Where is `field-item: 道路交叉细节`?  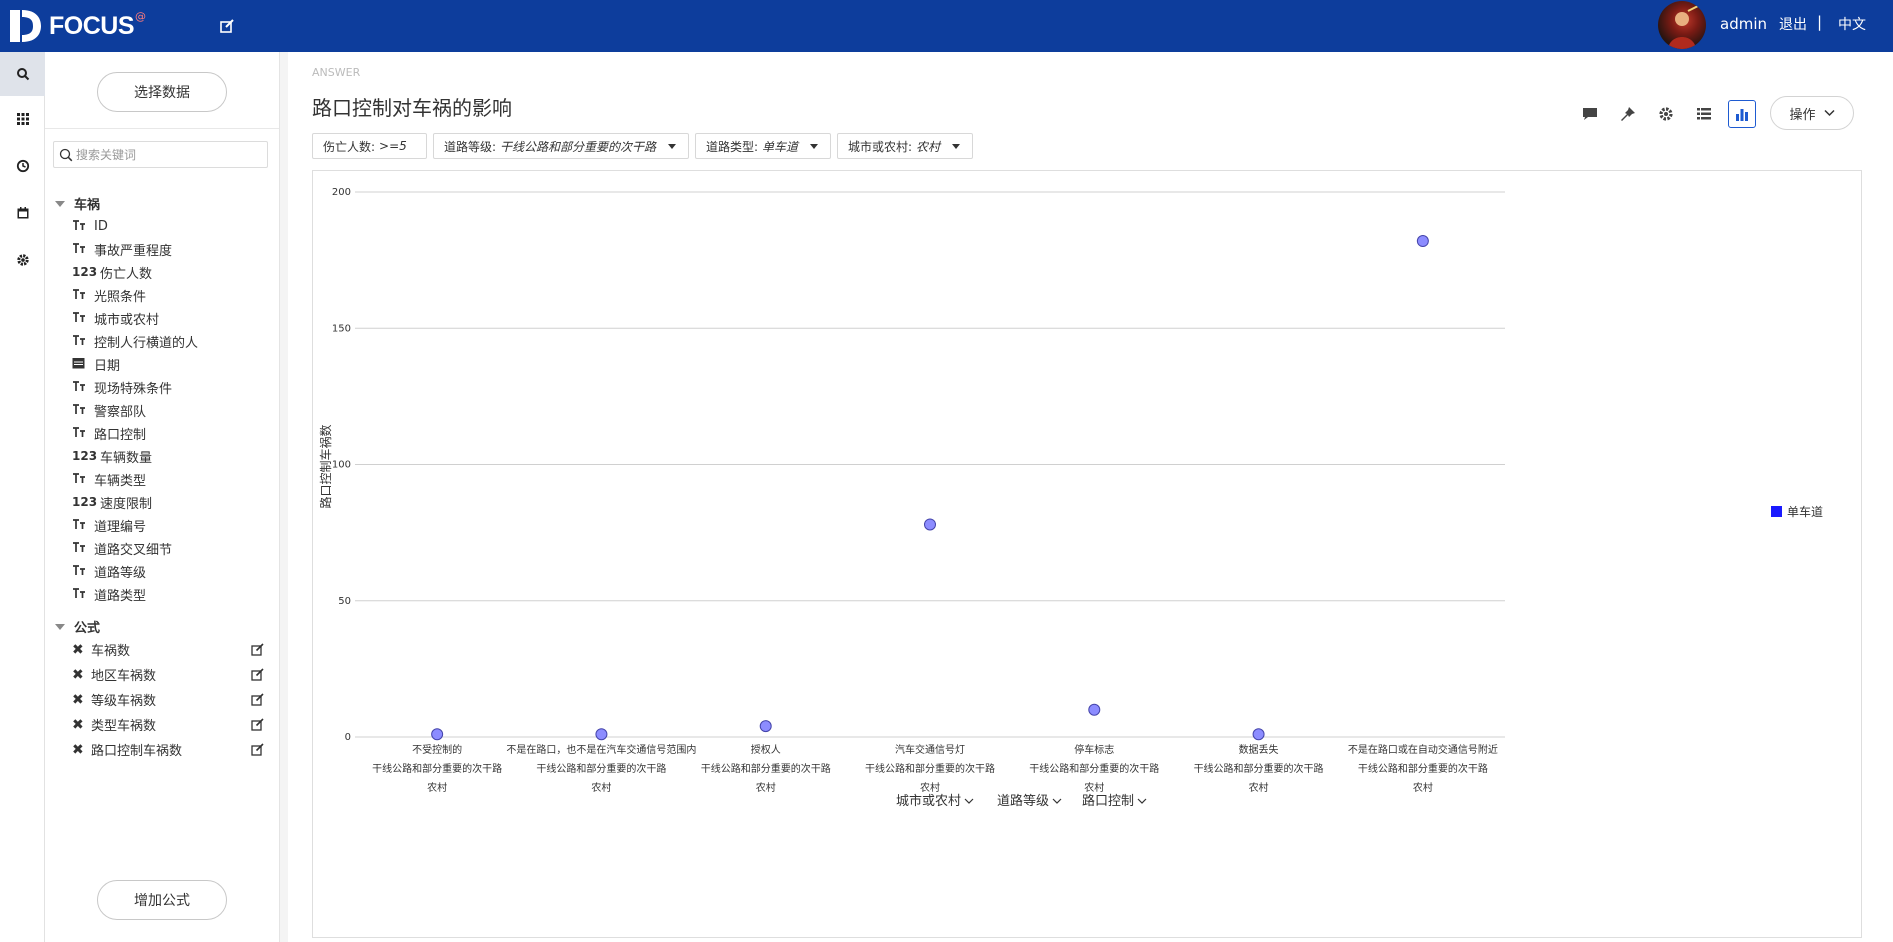
field-item: 道路交叉细节 is located at coordinates (122, 548).